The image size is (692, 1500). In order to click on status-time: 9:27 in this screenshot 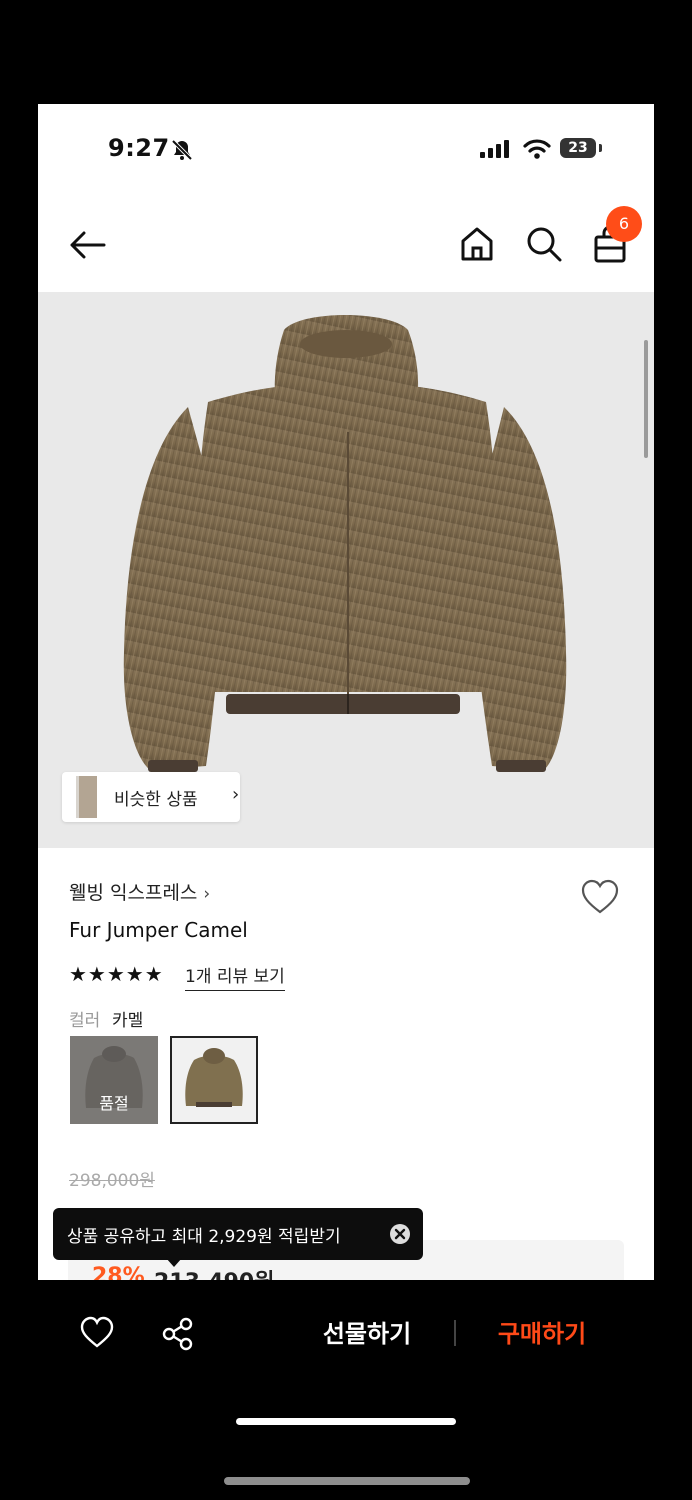, I will do `click(139, 148)`.